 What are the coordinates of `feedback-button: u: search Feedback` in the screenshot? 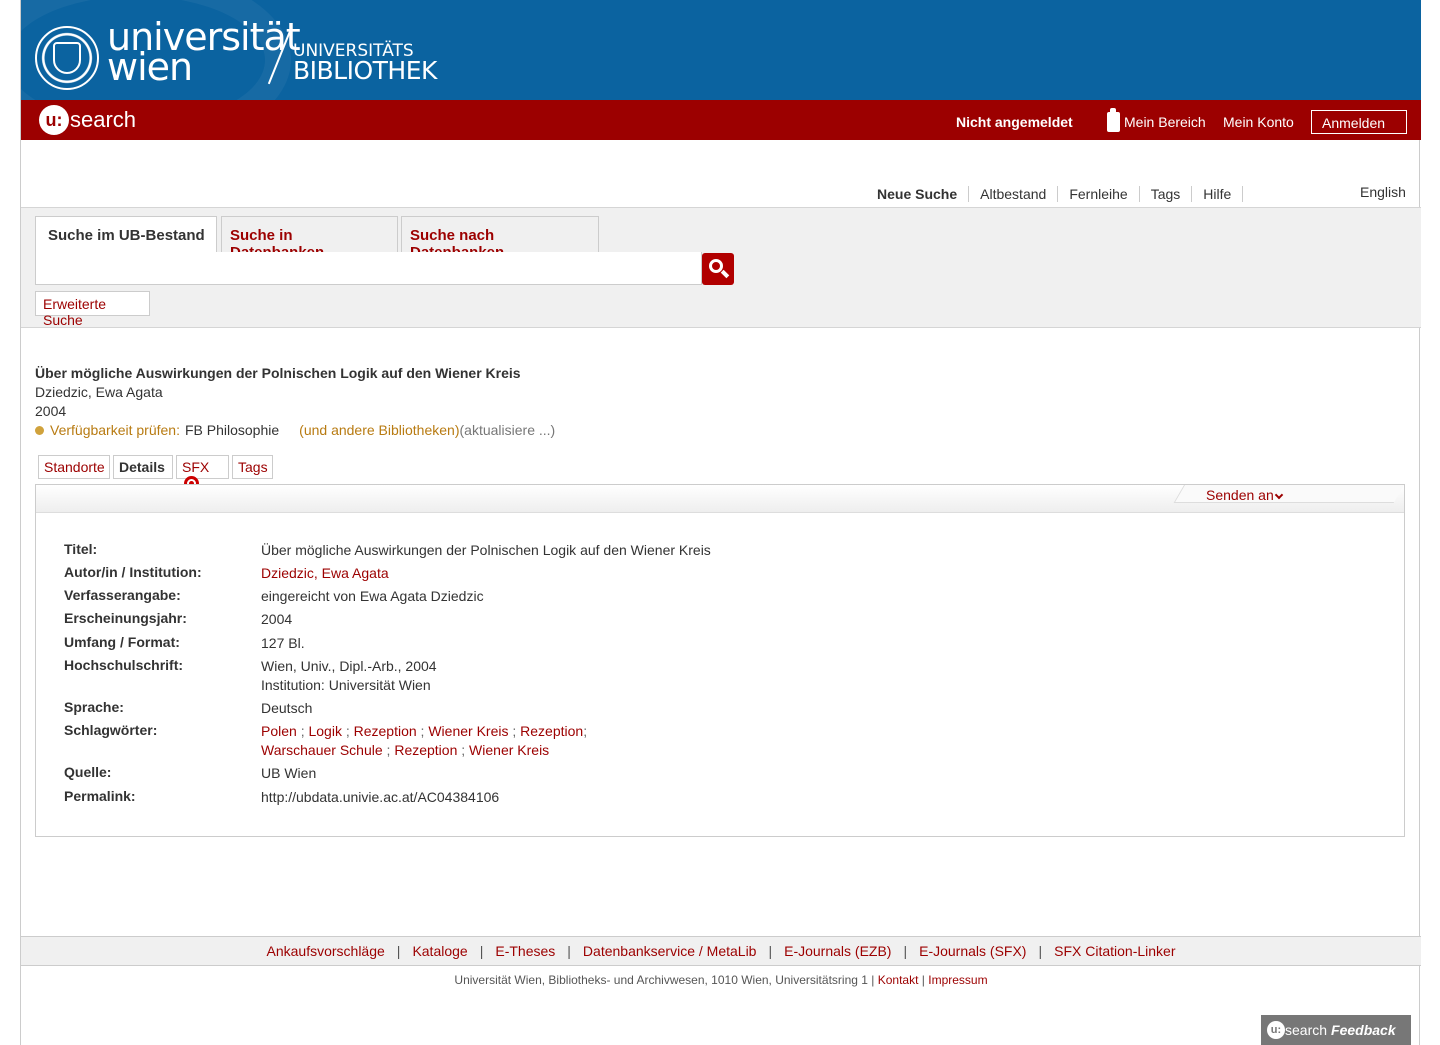 It's located at (1336, 1030).